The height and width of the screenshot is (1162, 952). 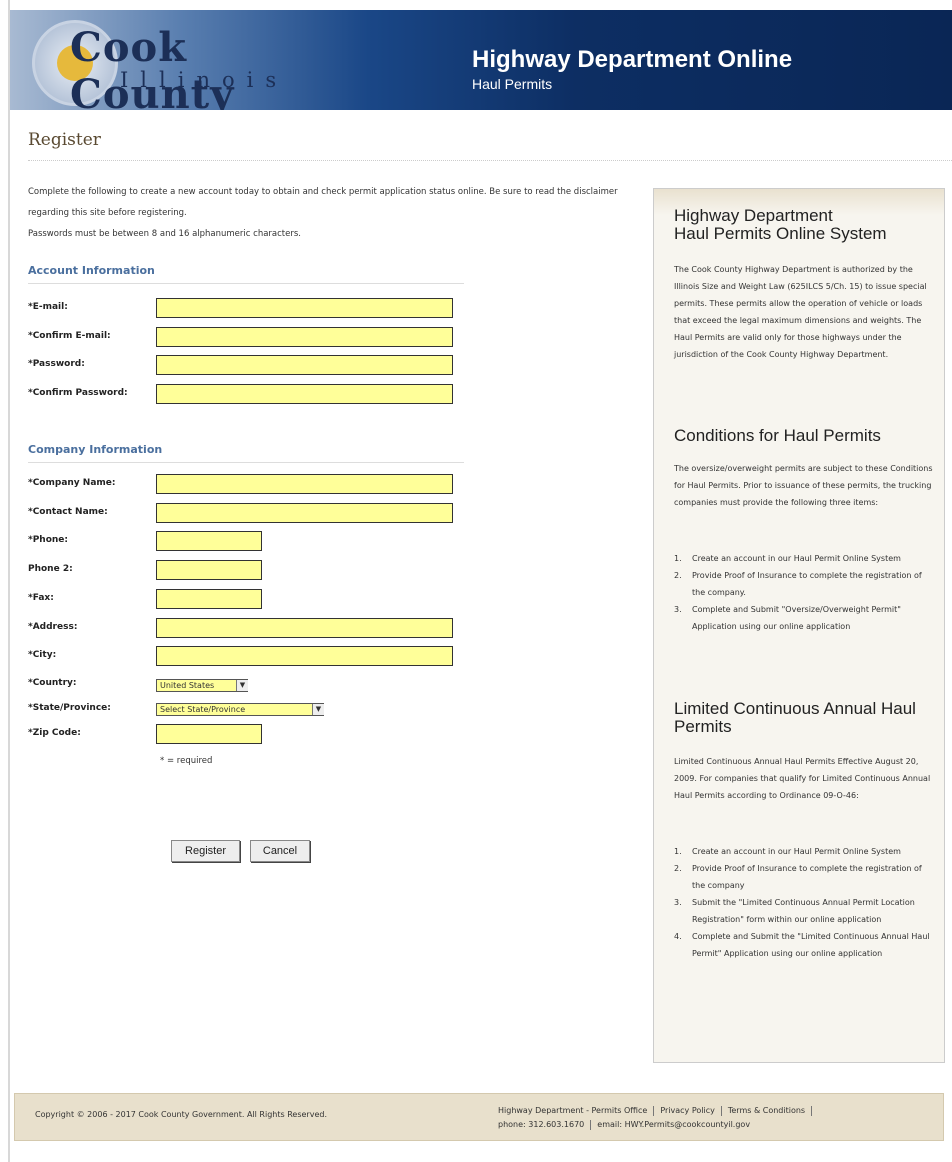 I want to click on country-select: United States ▼, so click(x=202, y=685).